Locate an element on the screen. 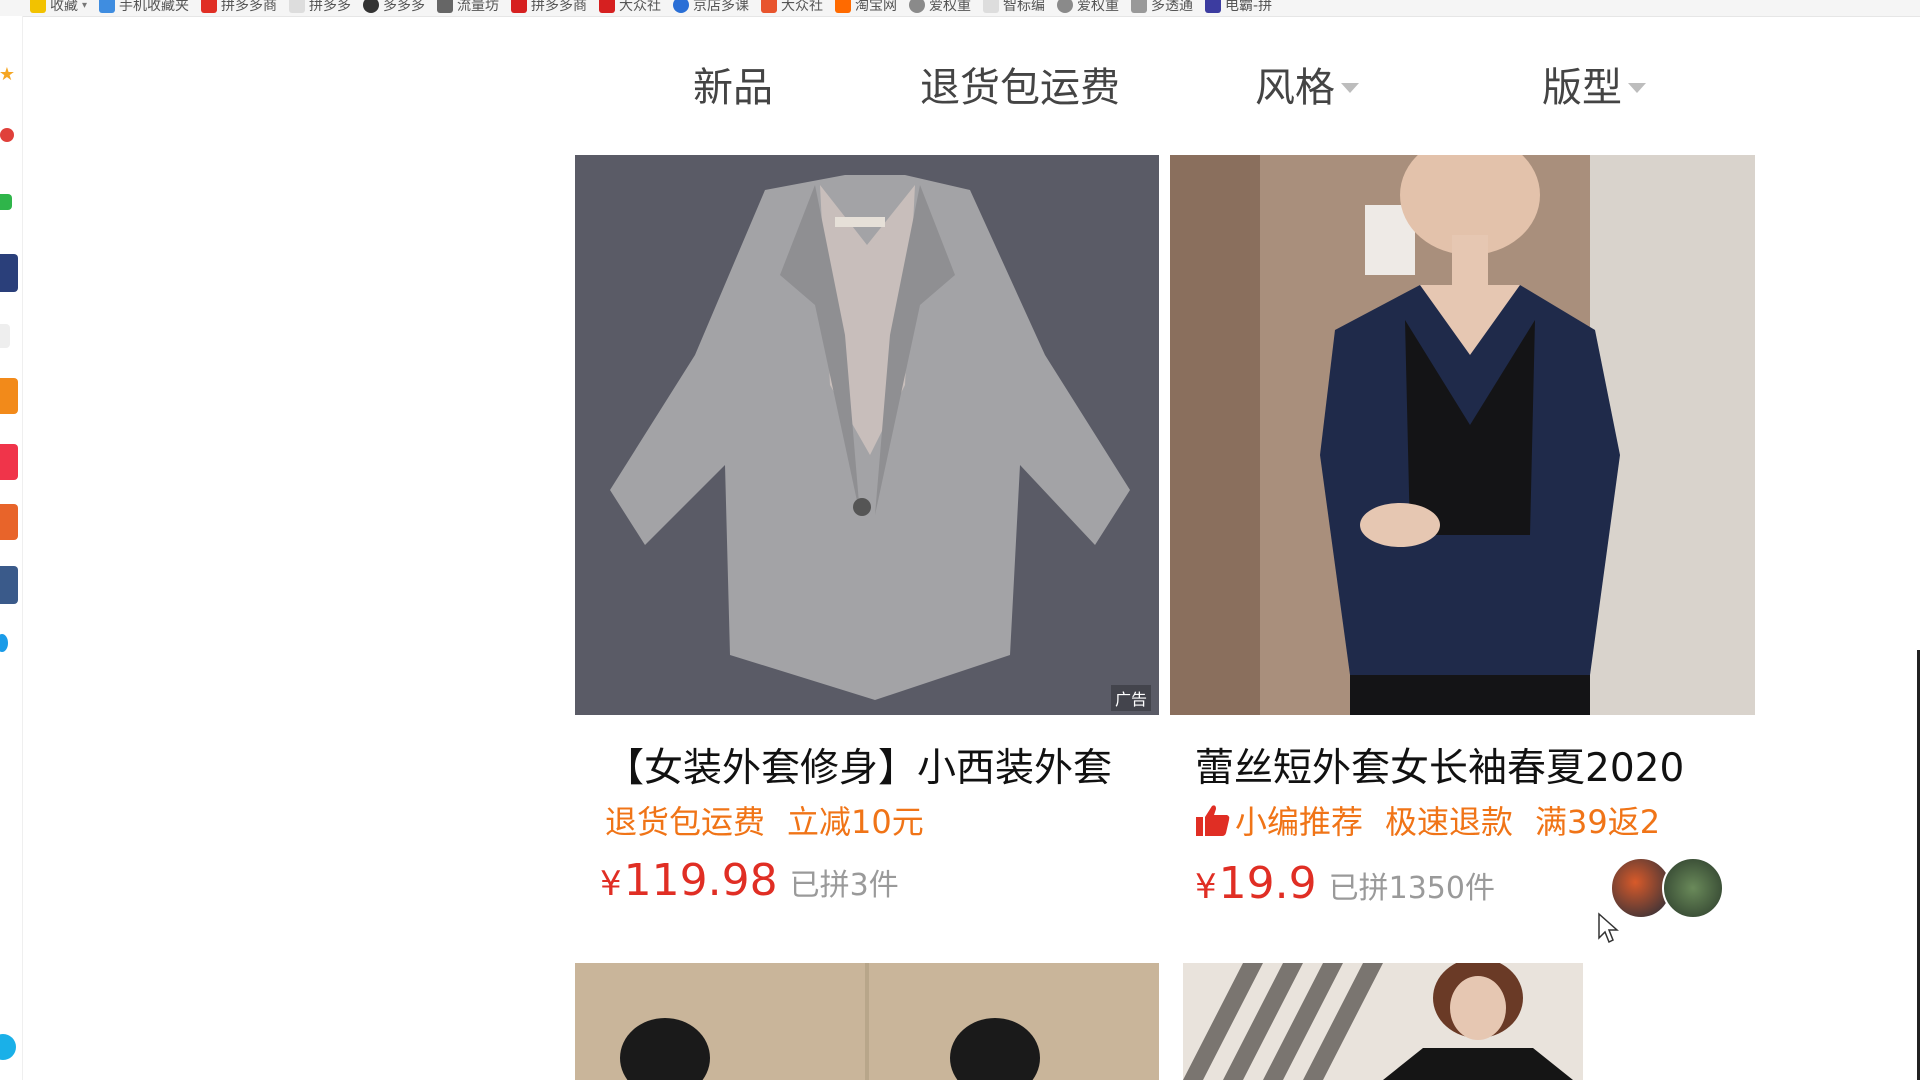  tag-cashback: 满39返2 is located at coordinates (1598, 822).